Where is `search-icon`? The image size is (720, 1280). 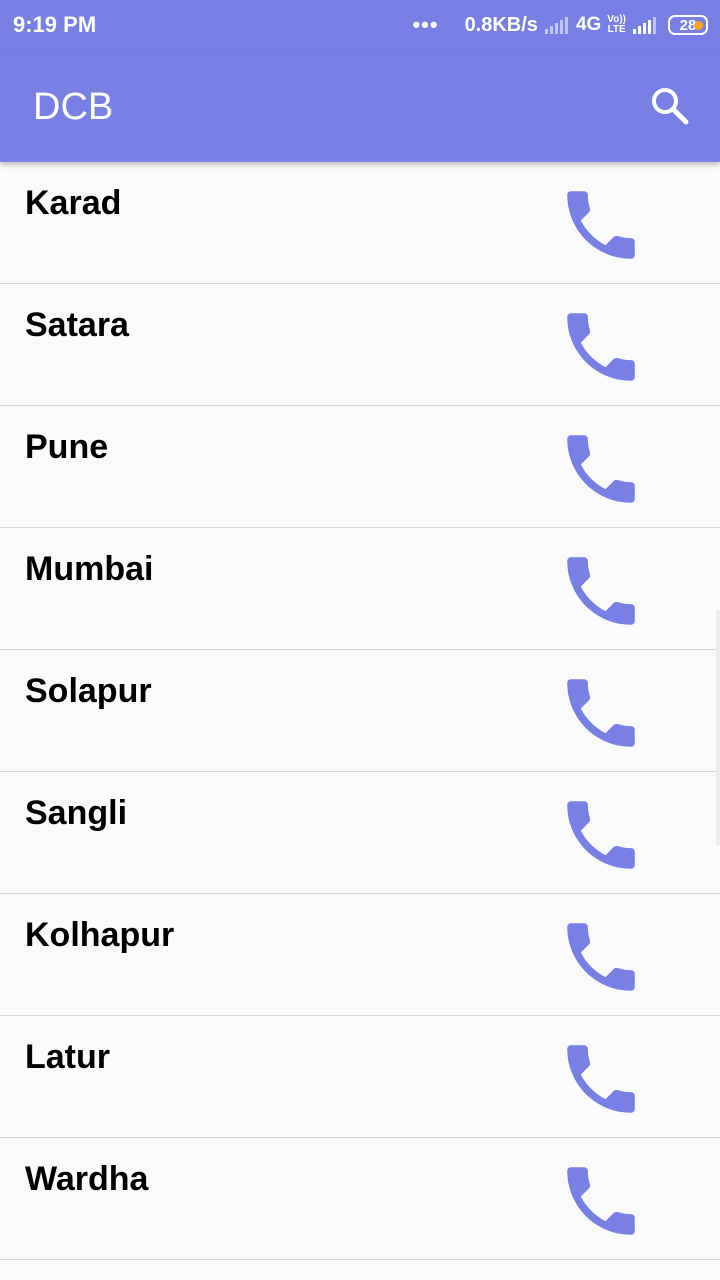
search-icon is located at coordinates (670, 106).